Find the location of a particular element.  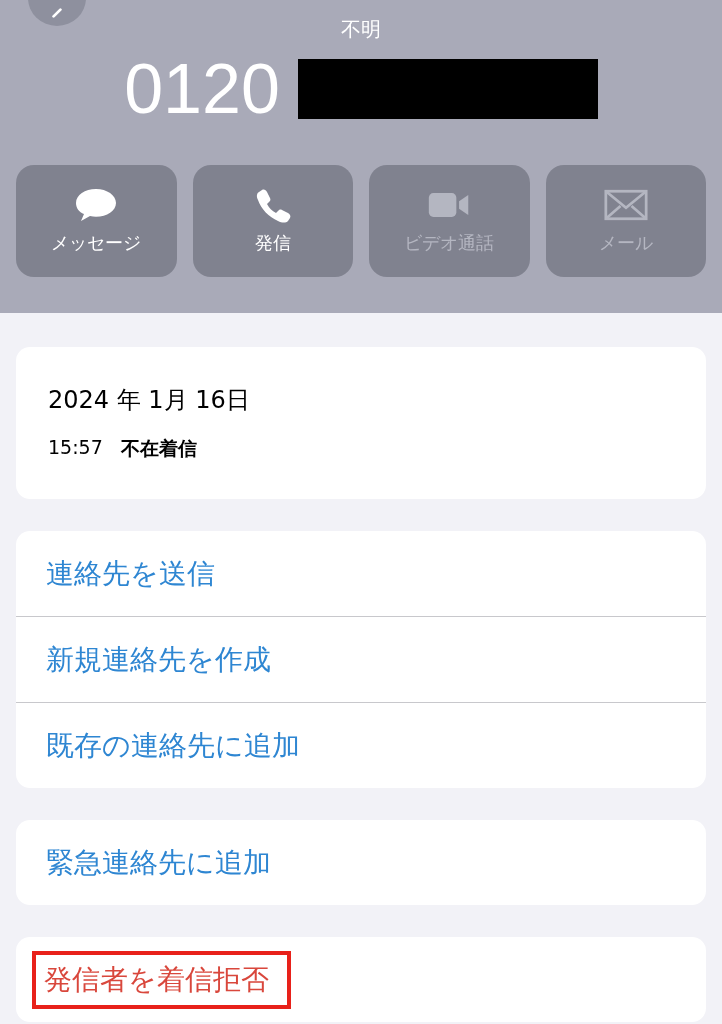

call-time: 15:57 is located at coordinates (75, 448).